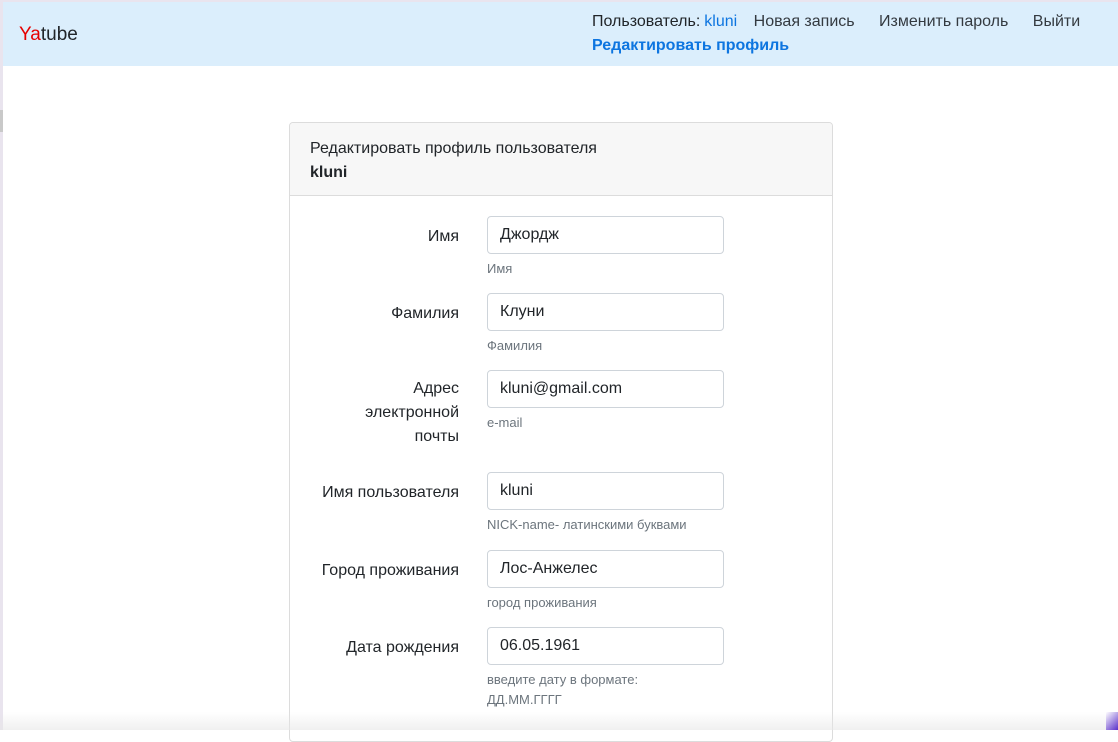 Image resolution: width=1118 pixels, height=742 pixels. Describe the element at coordinates (563, 689) in the screenshot. I see `birth-date-help: введите дату в формате: ДД.ММ.ГГГГ` at that location.